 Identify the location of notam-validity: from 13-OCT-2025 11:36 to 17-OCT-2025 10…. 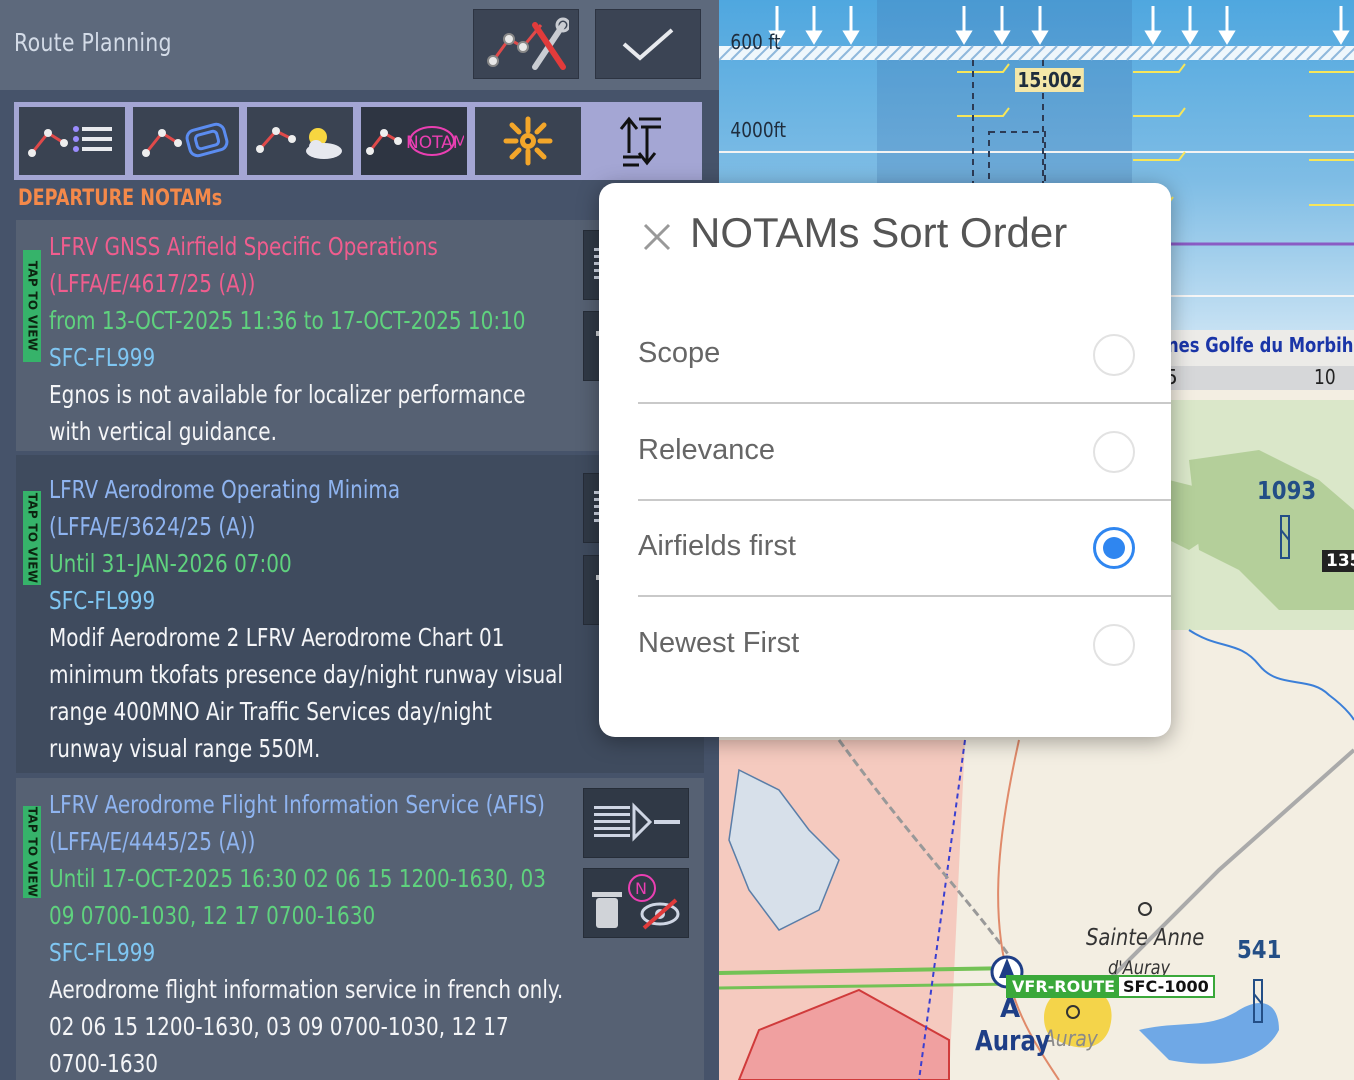
(287, 320).